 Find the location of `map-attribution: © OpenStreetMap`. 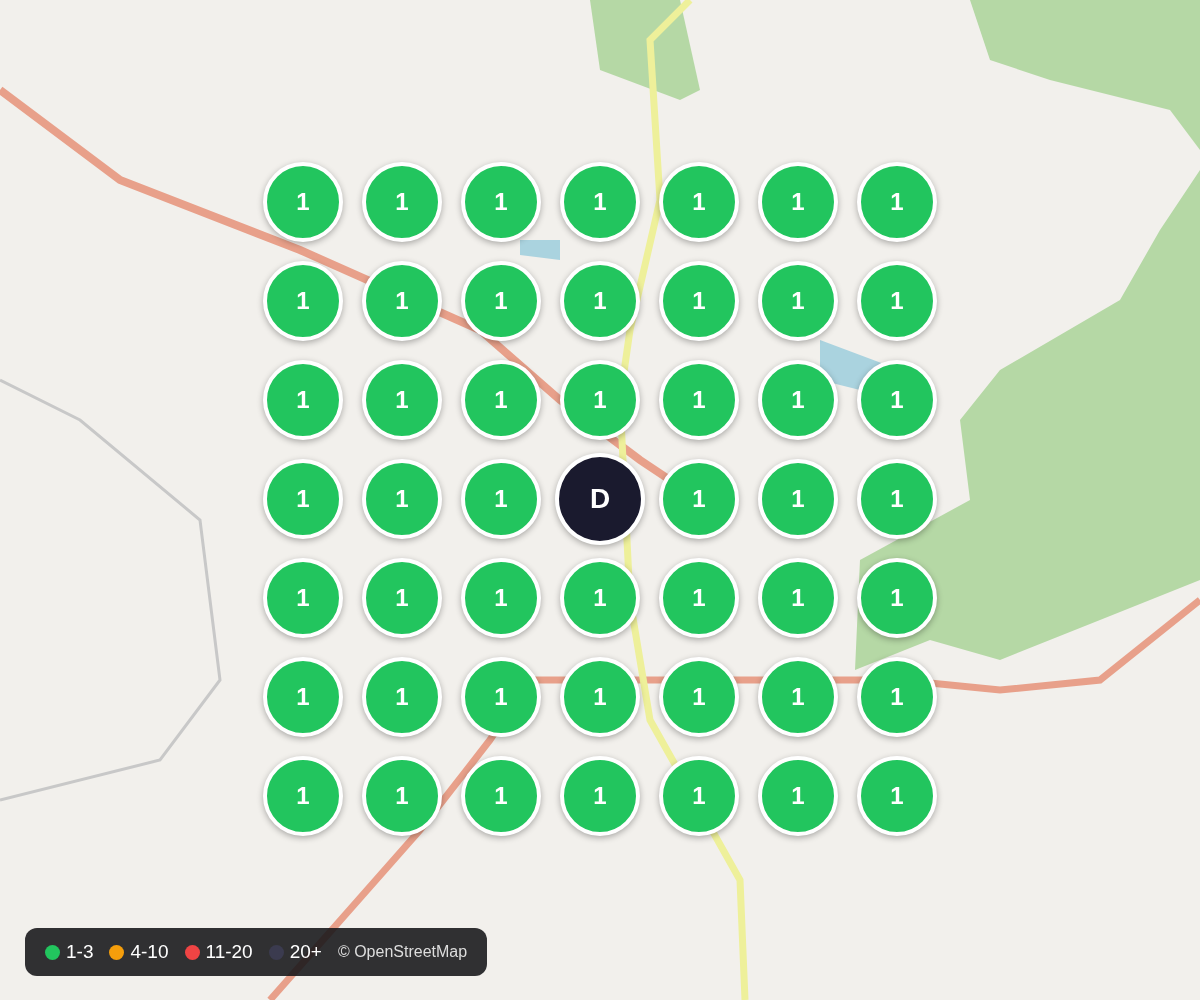

map-attribution: © OpenStreetMap is located at coordinates (402, 952).